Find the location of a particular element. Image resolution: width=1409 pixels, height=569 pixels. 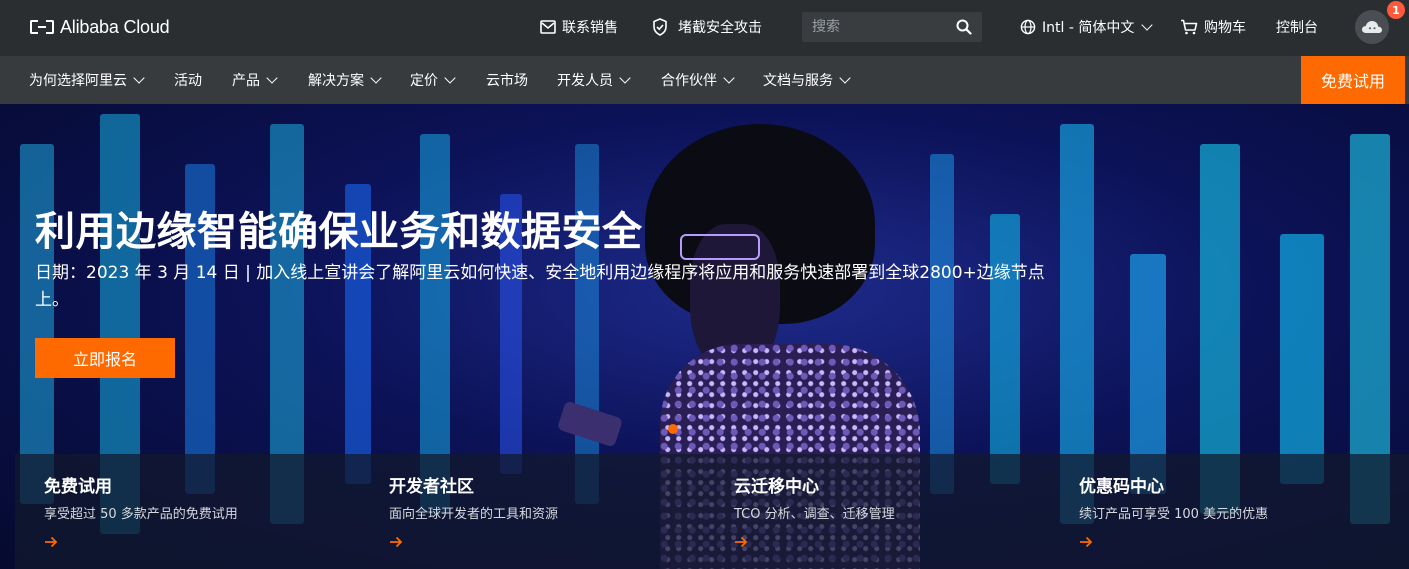

free-trial-button: 免费试用 is located at coordinates (1353, 80).